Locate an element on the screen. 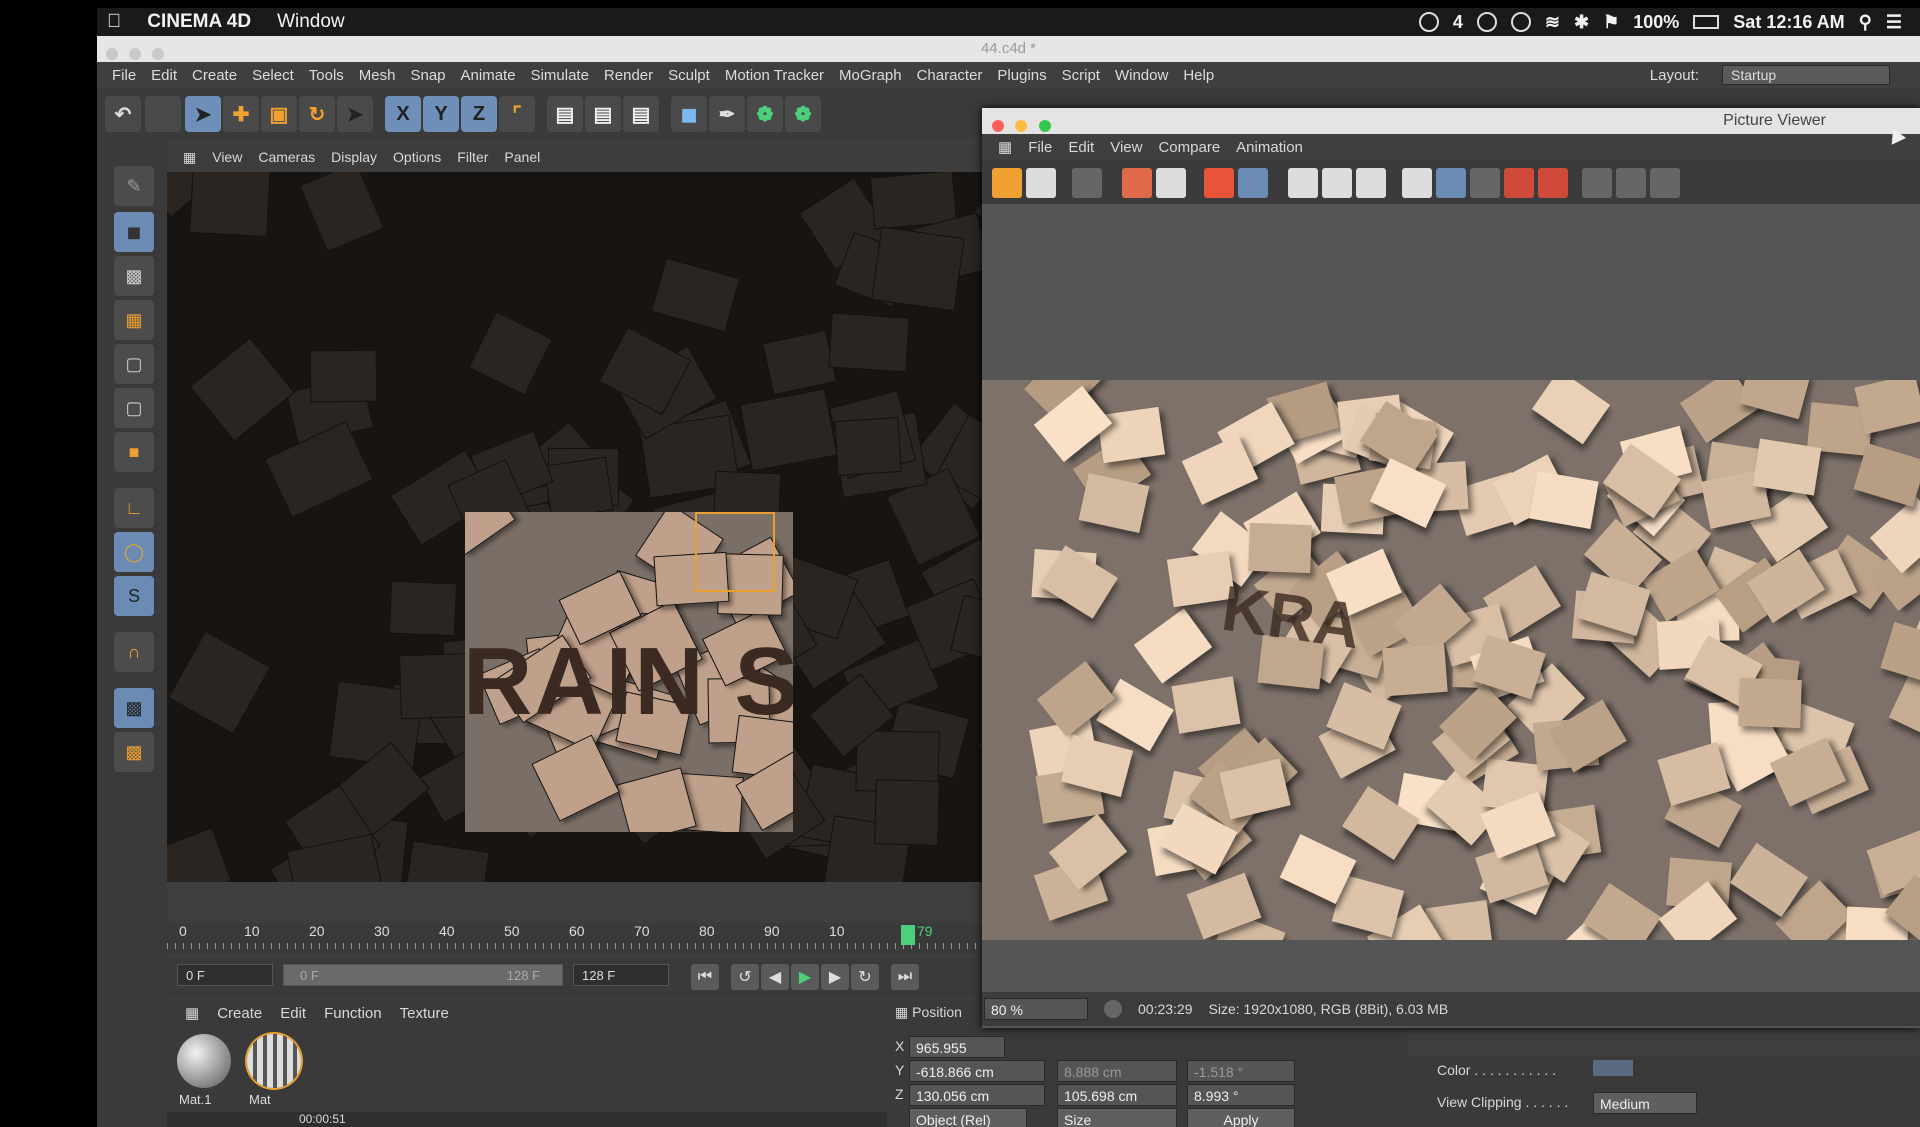 The image size is (1920, 1127). undo-icon: ↶ is located at coordinates (123, 114).